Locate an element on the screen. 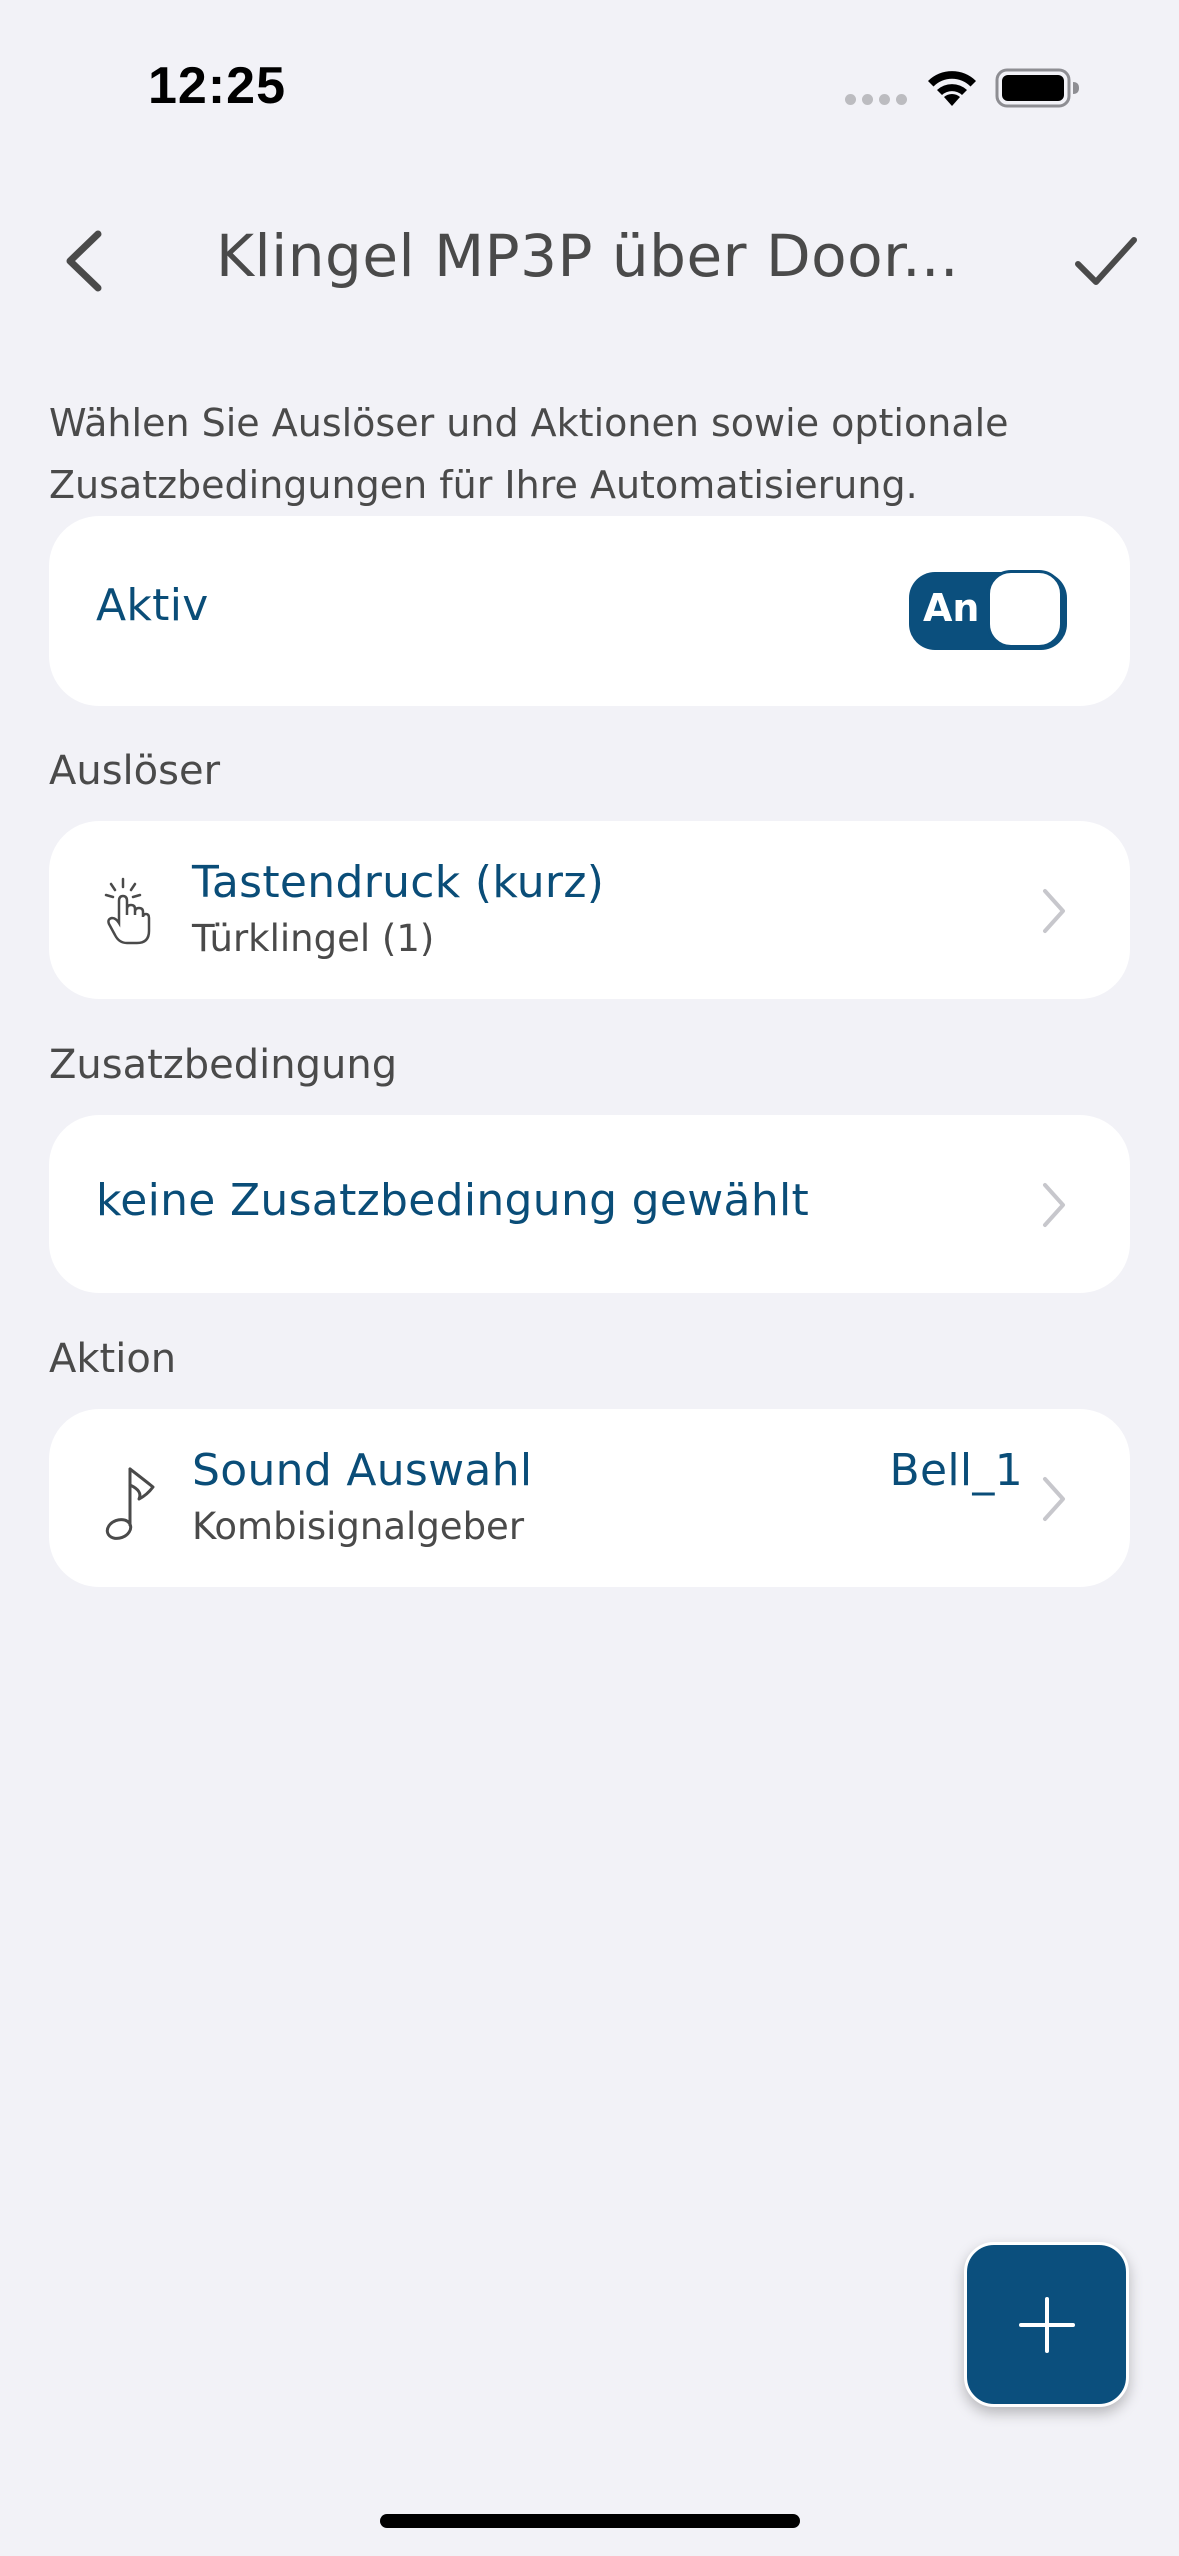  plus-icon is located at coordinates (1047, 2325).